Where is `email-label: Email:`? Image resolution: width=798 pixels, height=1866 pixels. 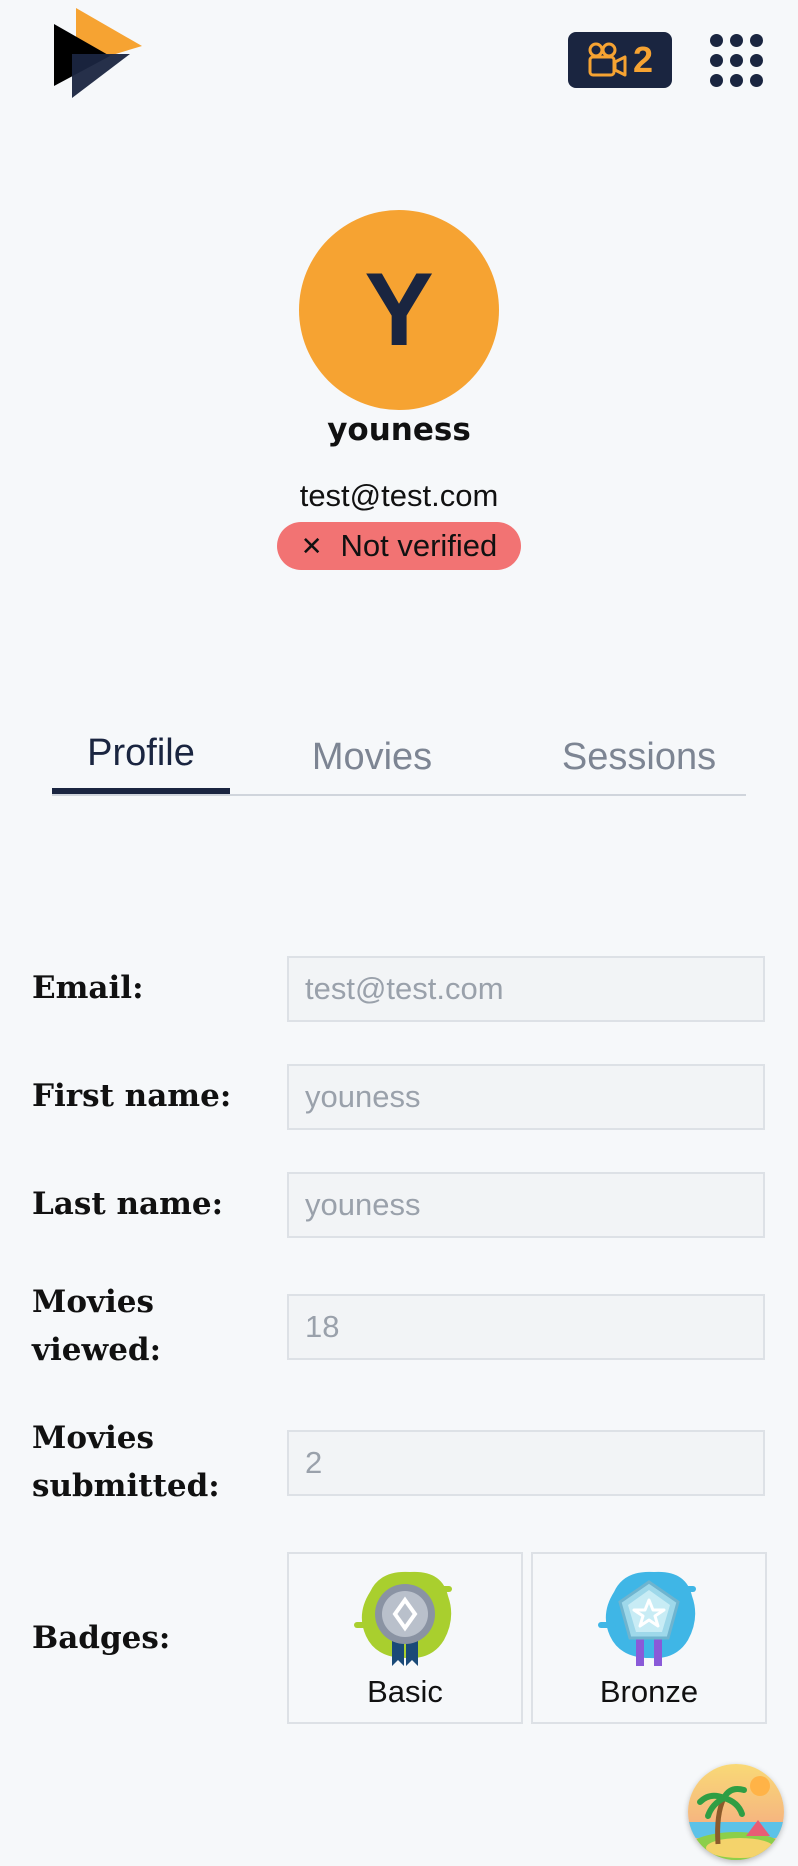 email-label: Email: is located at coordinates (88, 988).